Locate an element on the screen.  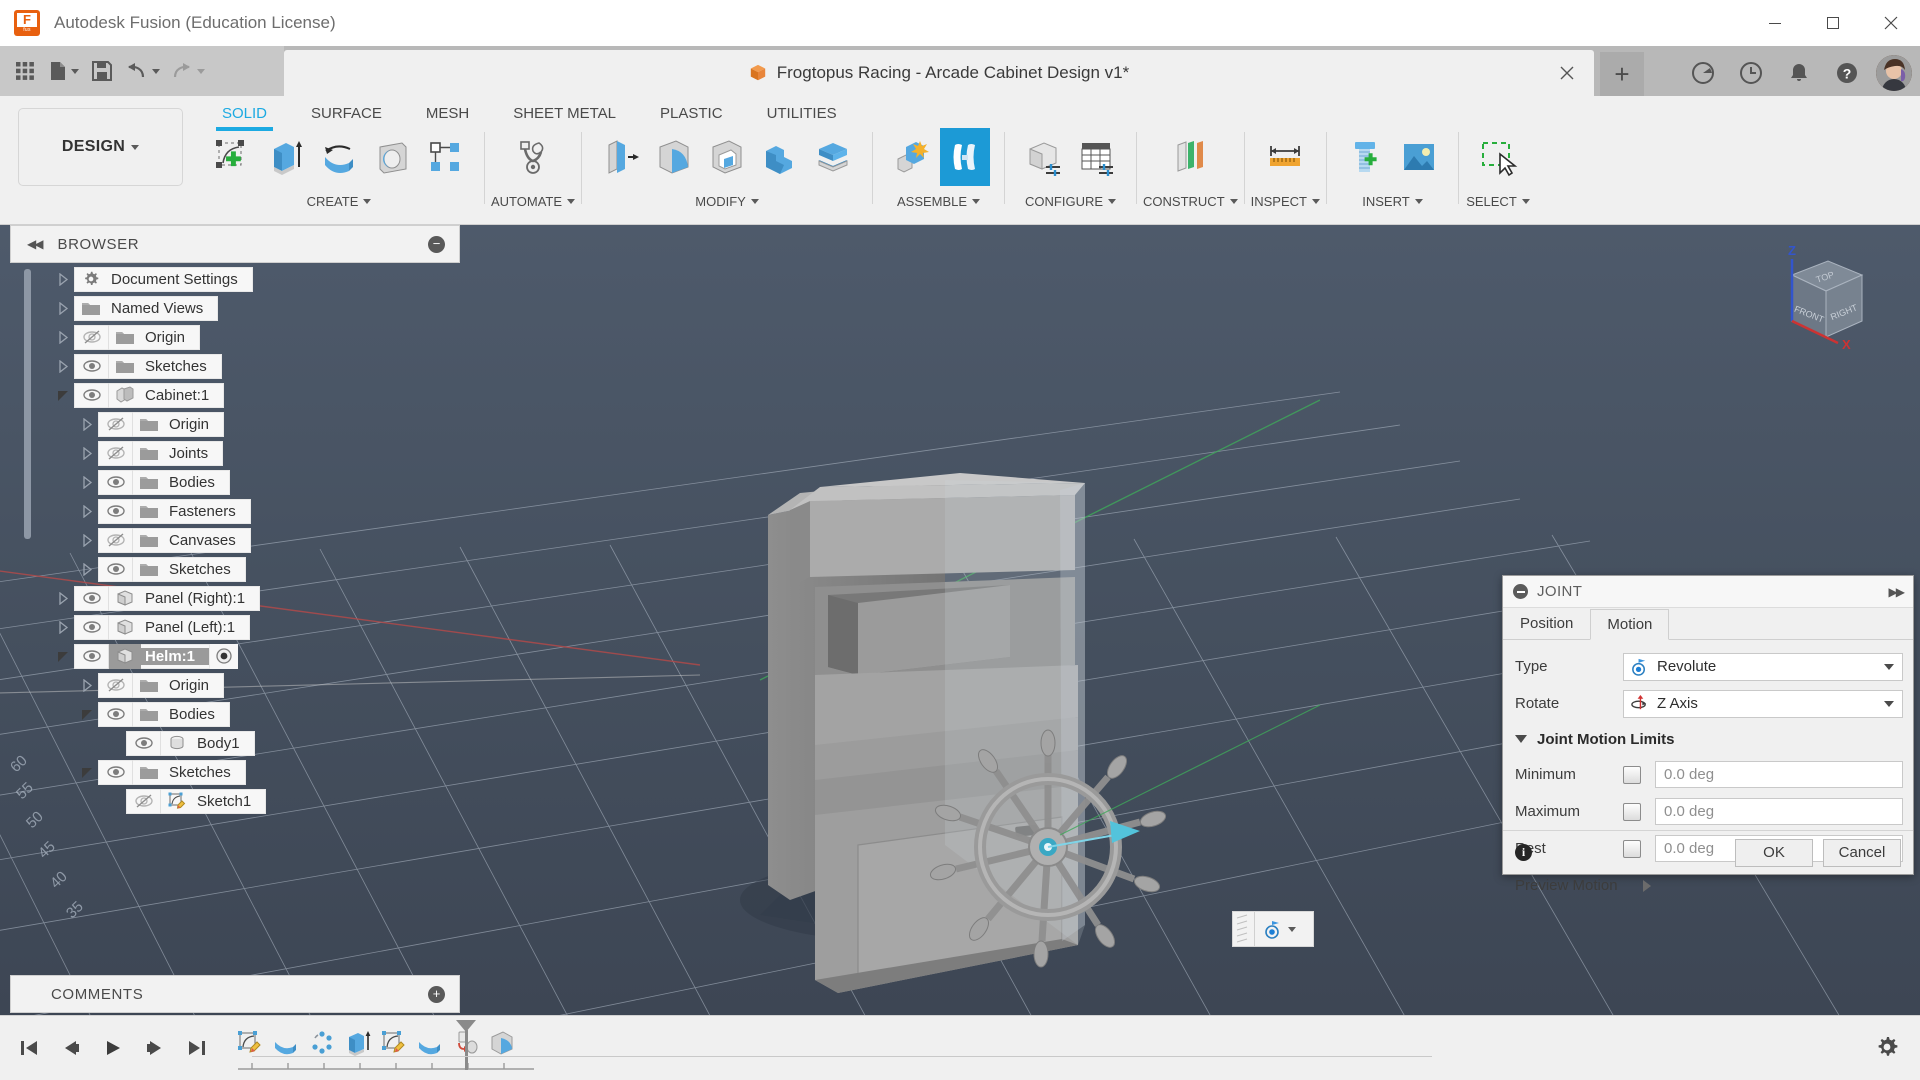
split-face-tool is located at coordinates (833, 157).